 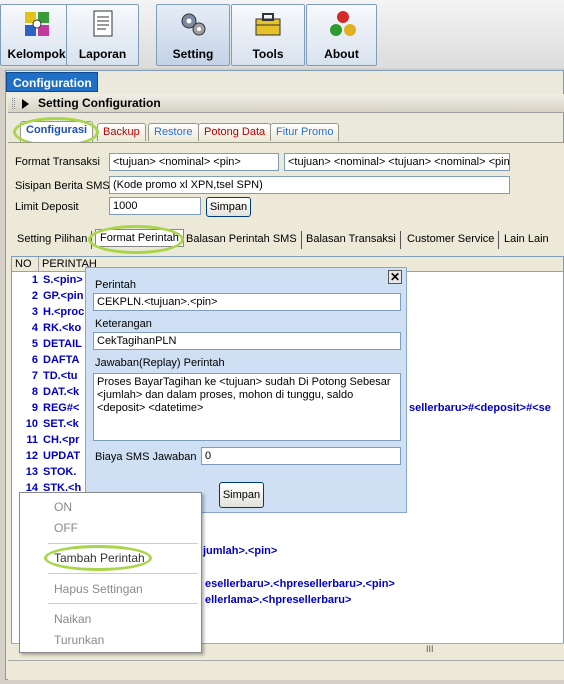 I want to click on row-command: S.<pin>, so click(x=63, y=280).